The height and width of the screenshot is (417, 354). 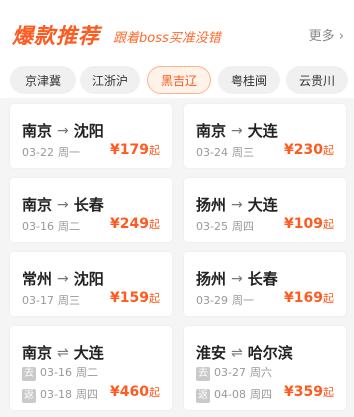 I want to click on route-title: 扬州 → 长春, so click(x=237, y=278).